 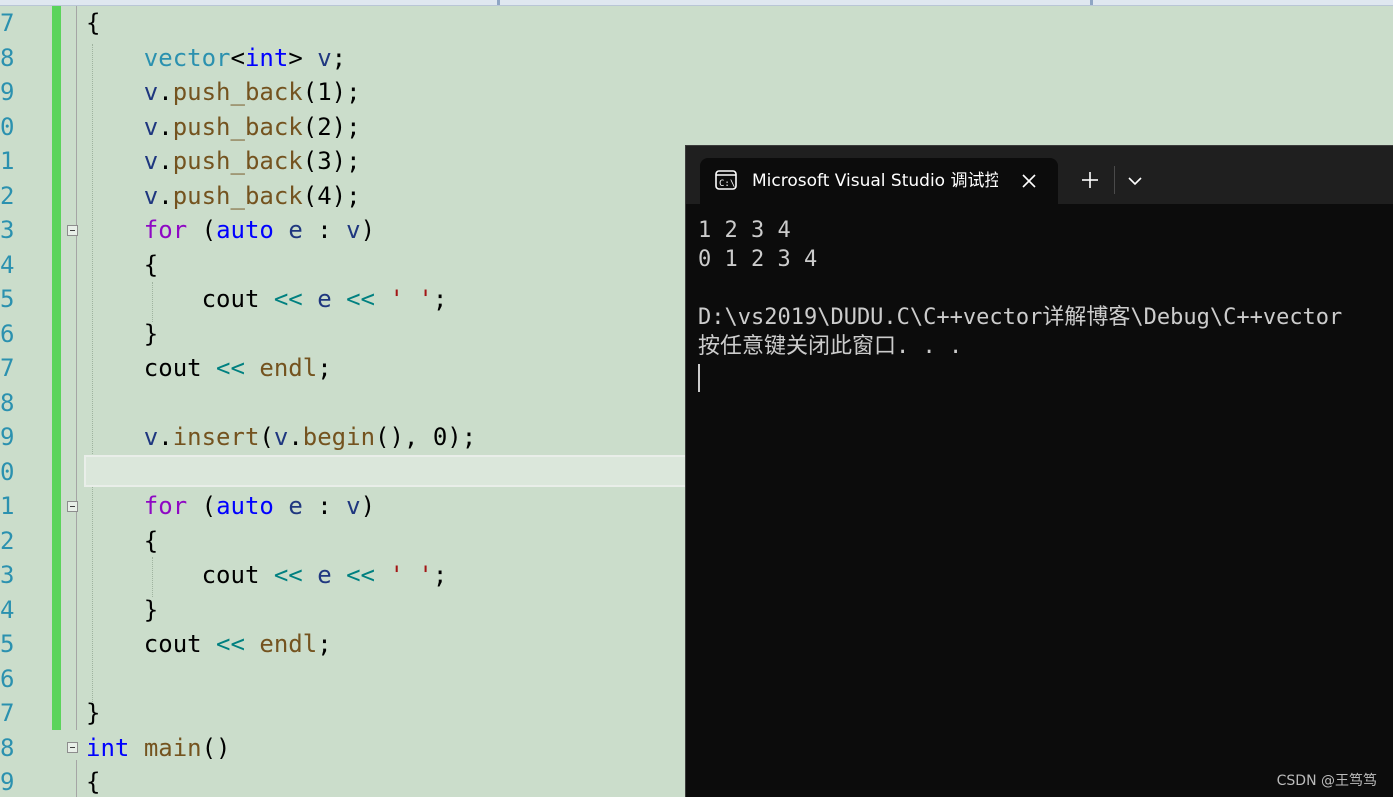 I want to click on code-text: v.push_back(1);, so click(x=223, y=92).